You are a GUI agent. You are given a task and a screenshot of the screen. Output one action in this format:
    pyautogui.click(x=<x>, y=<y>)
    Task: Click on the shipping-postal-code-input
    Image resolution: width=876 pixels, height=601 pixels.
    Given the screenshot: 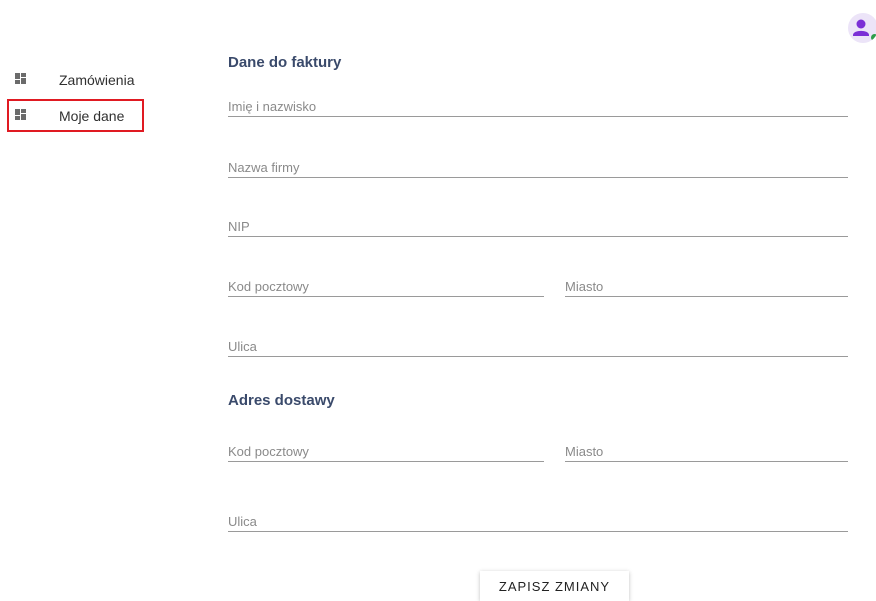 What is the action you would take?
    pyautogui.click(x=386, y=451)
    